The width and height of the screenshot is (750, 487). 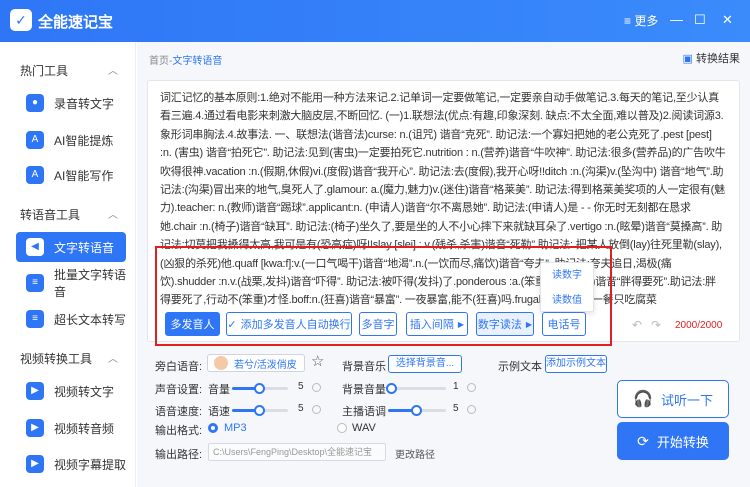 What do you see at coordinates (44, 70) in the screenshot?
I see `sidebar-section-hot-tools: 热门工具` at bounding box center [44, 70].